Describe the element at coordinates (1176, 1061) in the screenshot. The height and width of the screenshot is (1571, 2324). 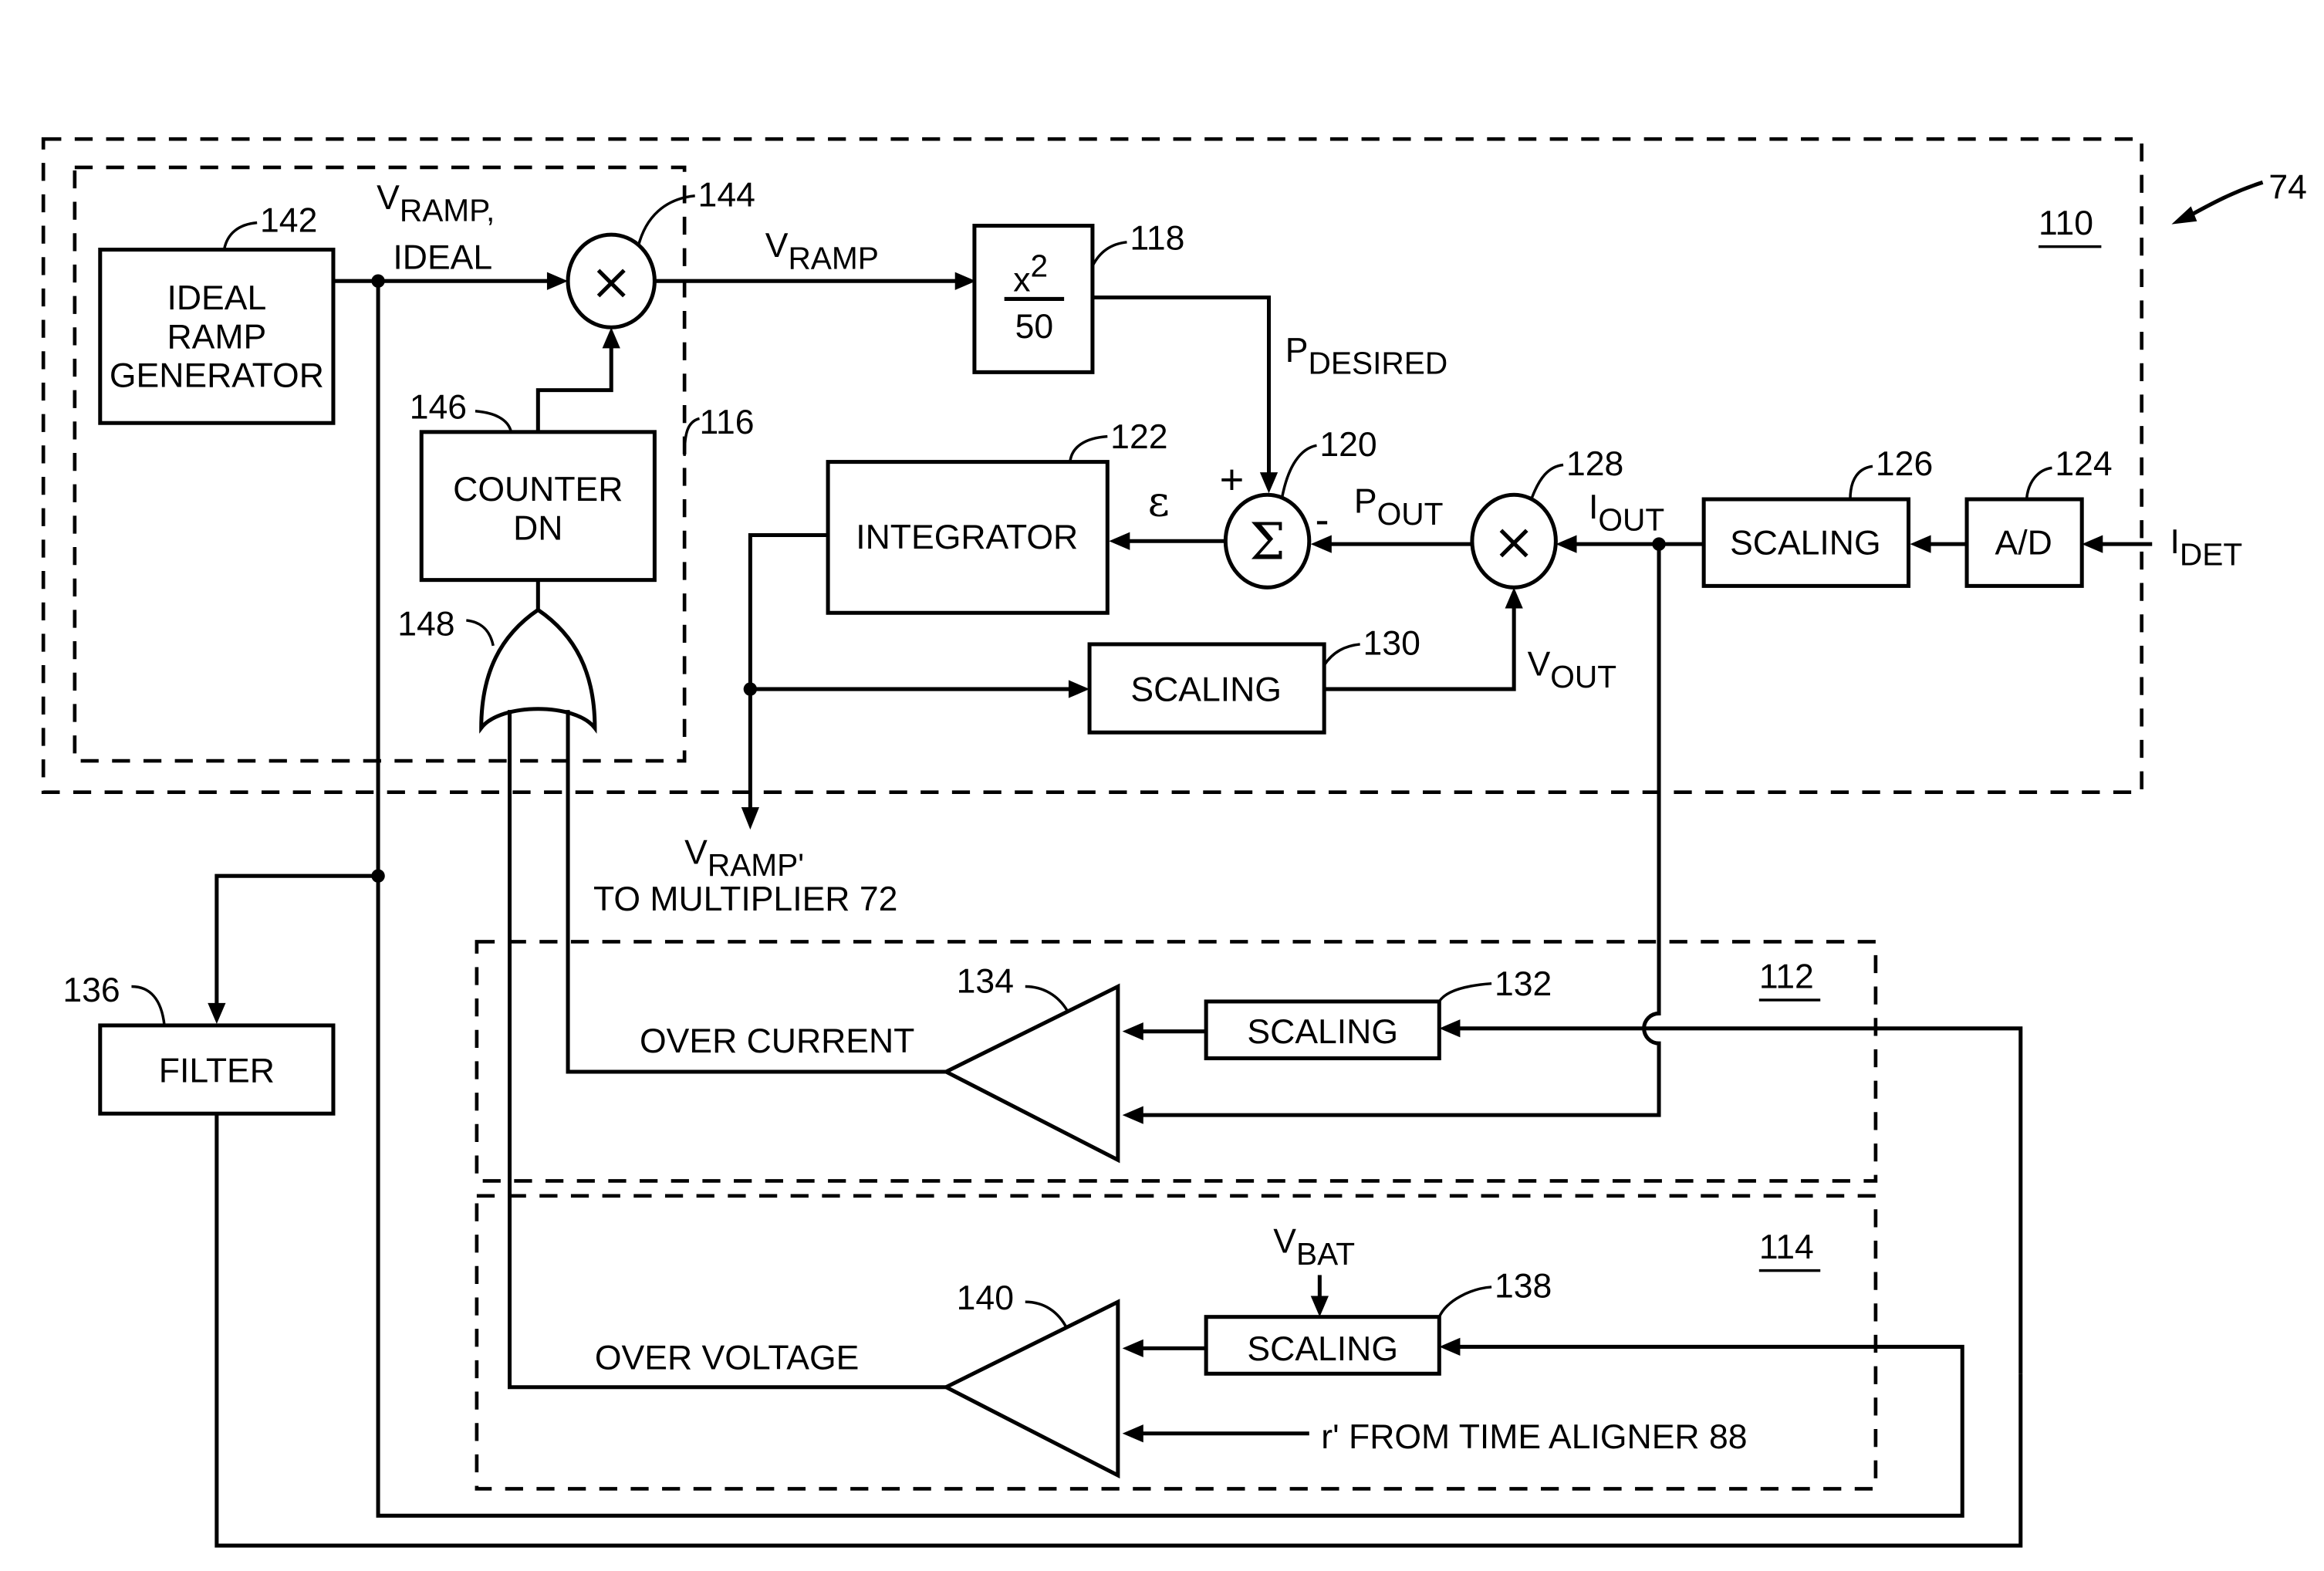
I see `region-112-boundary` at that location.